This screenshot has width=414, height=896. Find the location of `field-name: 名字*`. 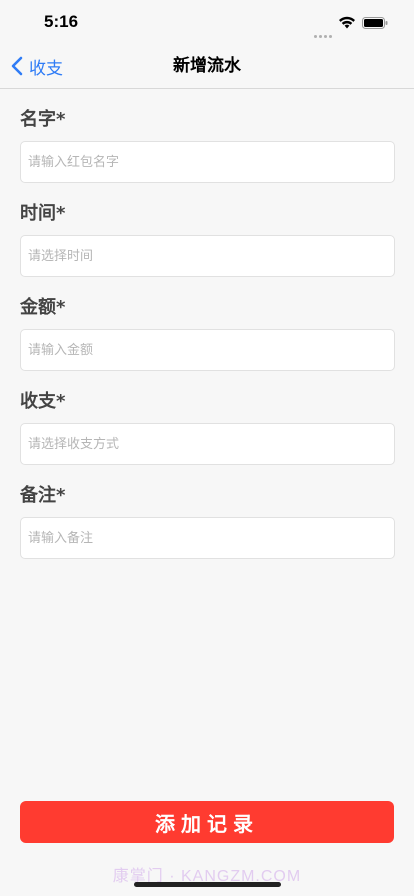

field-name: 名字* is located at coordinates (207, 144).